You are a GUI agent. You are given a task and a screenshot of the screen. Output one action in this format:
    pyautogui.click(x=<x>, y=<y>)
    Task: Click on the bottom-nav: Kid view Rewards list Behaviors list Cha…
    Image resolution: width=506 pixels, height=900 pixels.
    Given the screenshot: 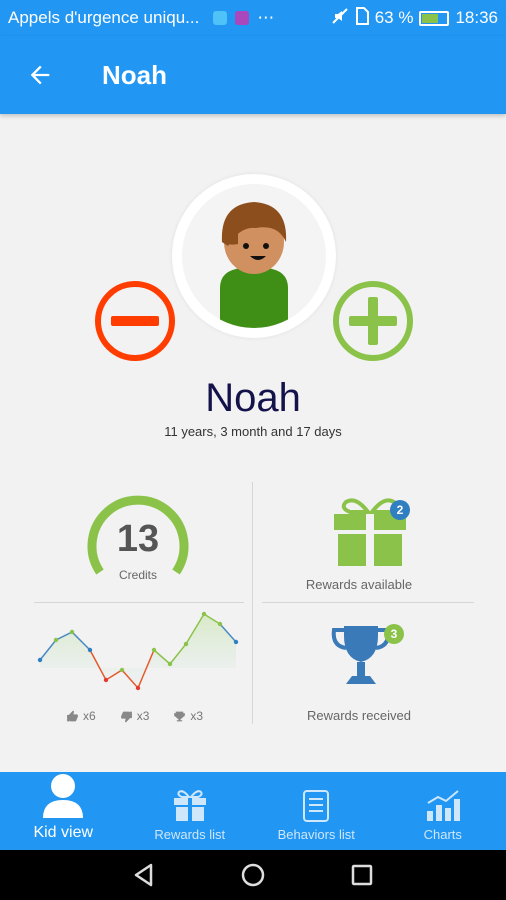 What is the action you would take?
    pyautogui.click(x=253, y=811)
    